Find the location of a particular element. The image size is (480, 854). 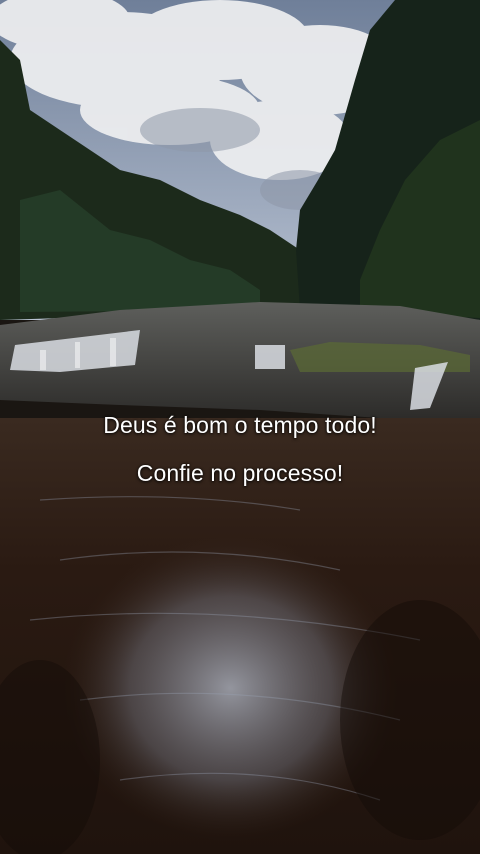

overlay-text-line1: Deus é bom o tempo todo! is located at coordinates (240, 425).